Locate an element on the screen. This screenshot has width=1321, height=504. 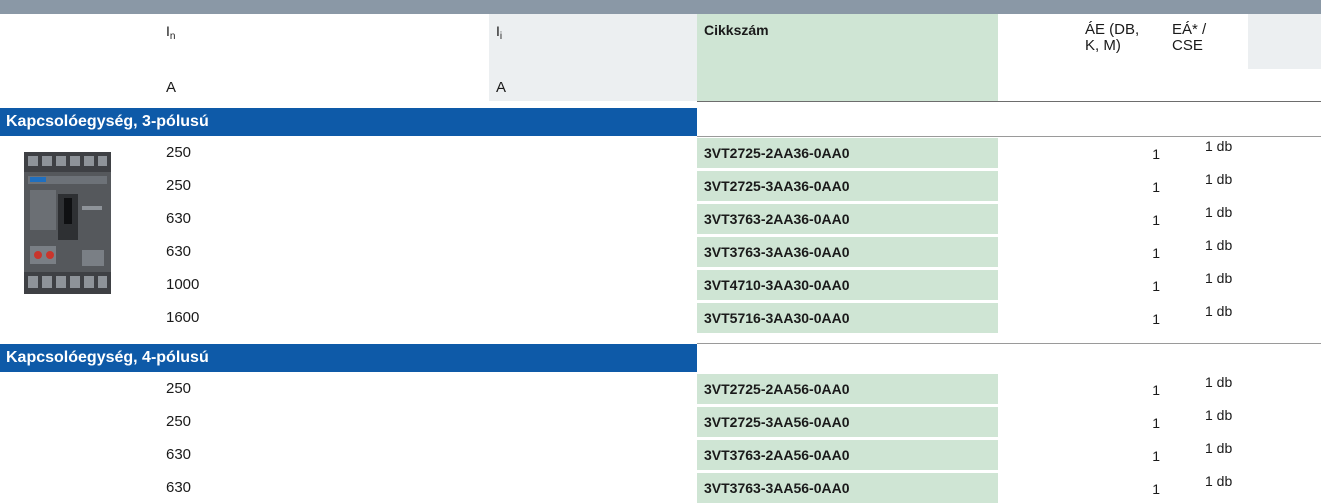
ae-header: ÁE (DB, K, M) is located at coordinates (1112, 37).